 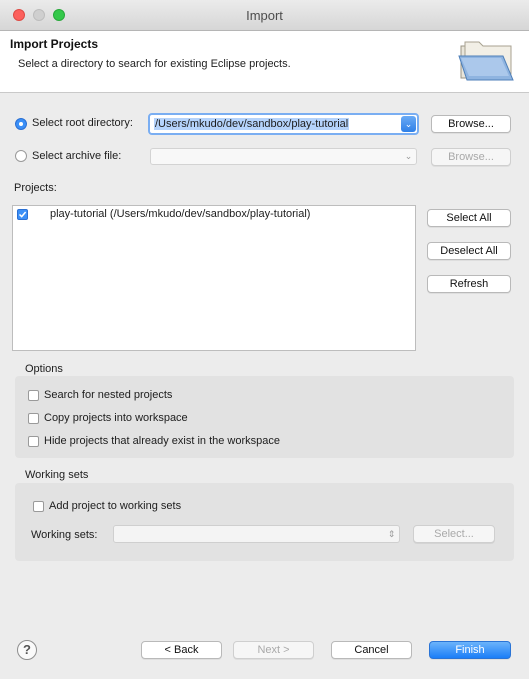 I want to click on hide-existing-checkbox, so click(x=33, y=441).